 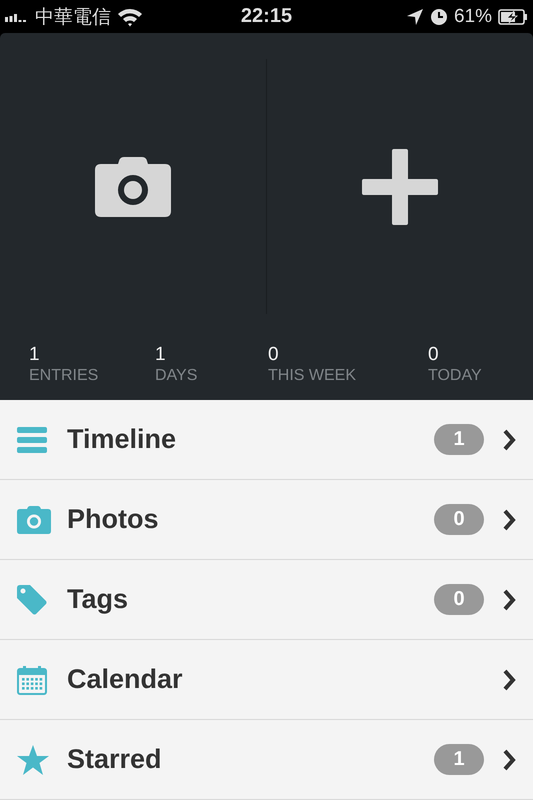 I want to click on tag-icon, so click(x=32, y=599).